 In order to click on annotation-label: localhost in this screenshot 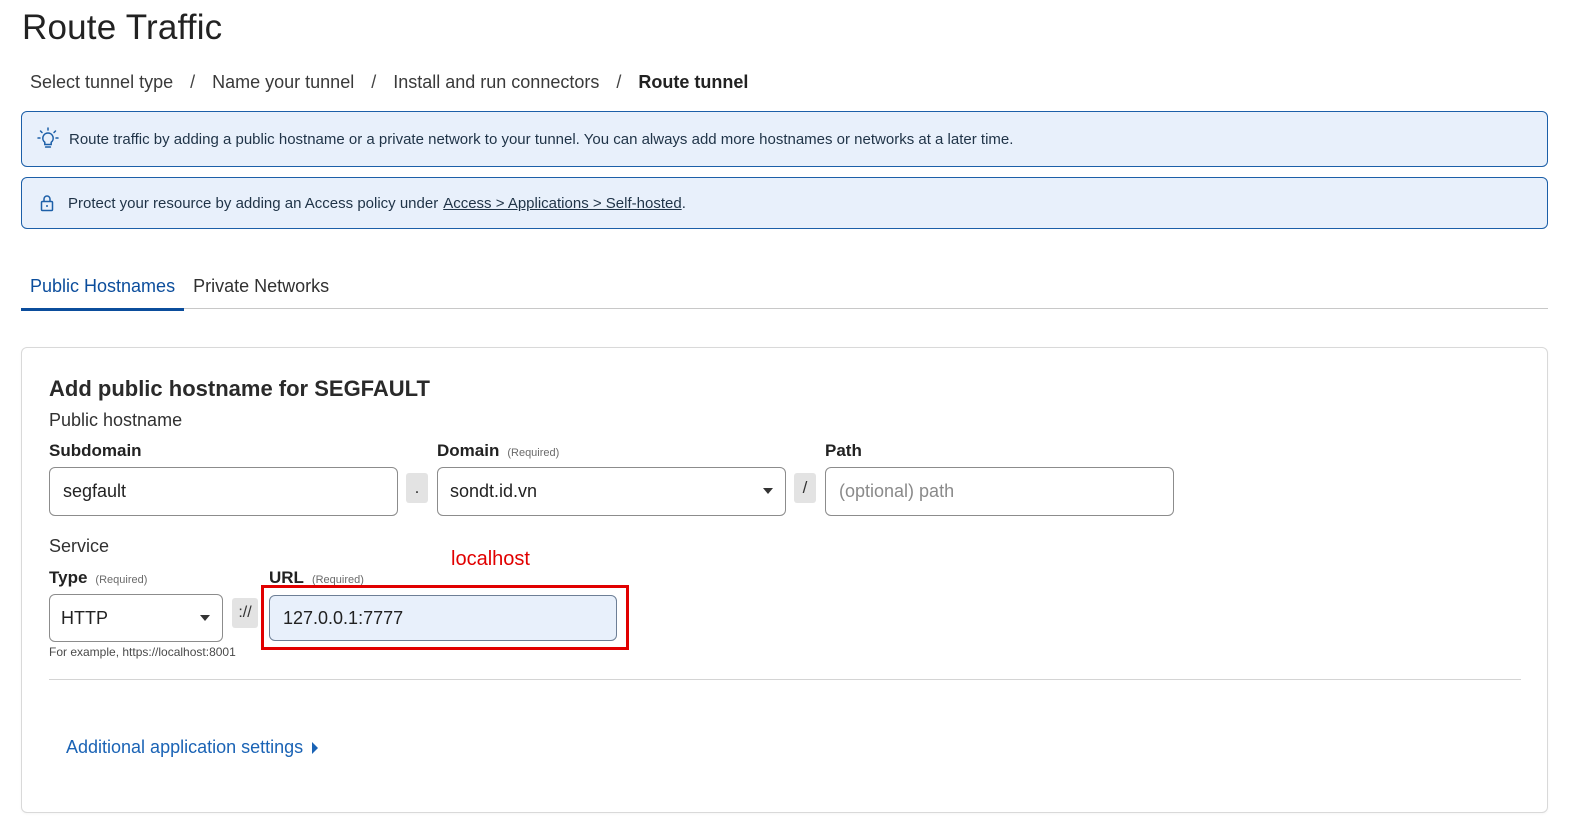, I will do `click(490, 559)`.